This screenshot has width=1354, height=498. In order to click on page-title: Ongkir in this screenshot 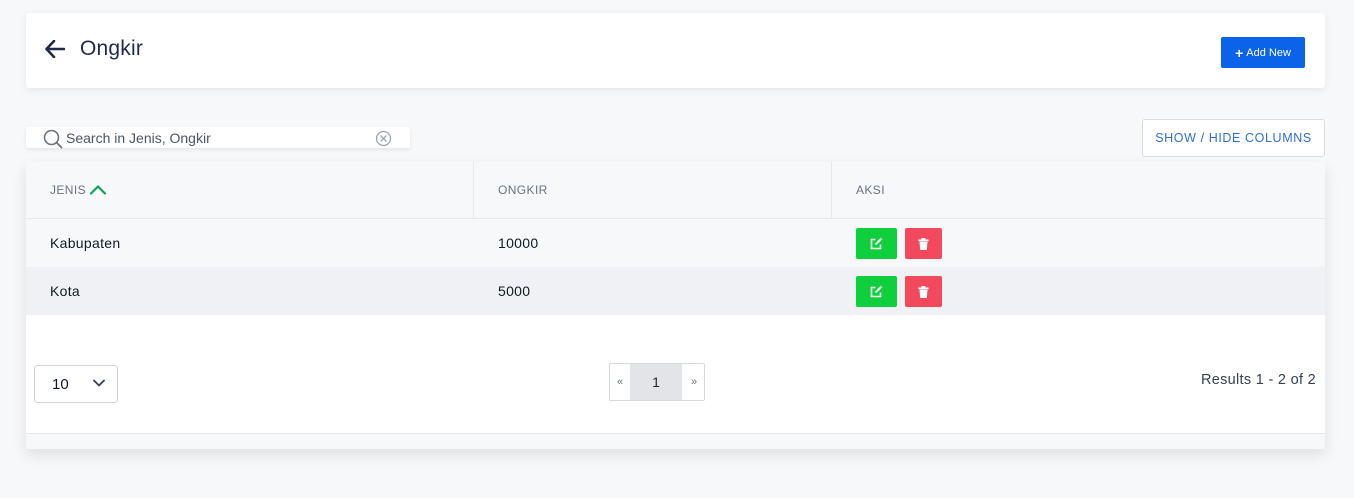, I will do `click(112, 48)`.